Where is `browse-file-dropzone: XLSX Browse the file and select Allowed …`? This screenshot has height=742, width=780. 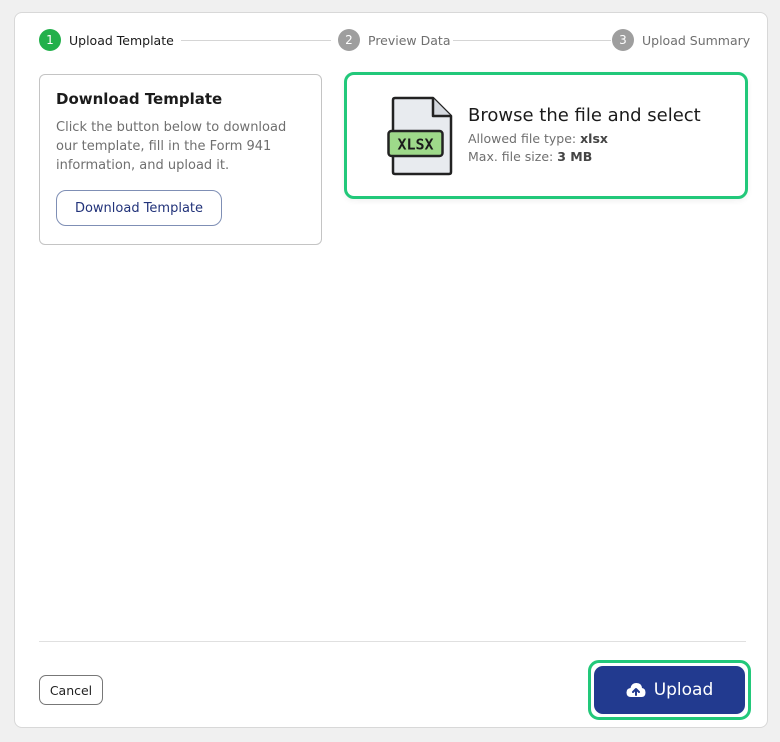
browse-file-dropzone: XLSX Browse the file and select Allowed … is located at coordinates (546, 135).